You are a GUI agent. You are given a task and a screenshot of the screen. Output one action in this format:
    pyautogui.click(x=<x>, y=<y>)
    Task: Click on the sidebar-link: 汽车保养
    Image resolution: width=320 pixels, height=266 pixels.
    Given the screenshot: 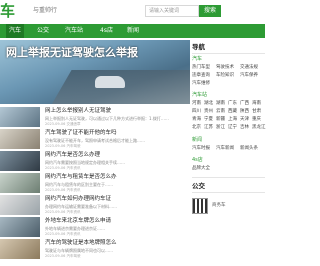 What is the action you would take?
    pyautogui.click(x=249, y=76)
    